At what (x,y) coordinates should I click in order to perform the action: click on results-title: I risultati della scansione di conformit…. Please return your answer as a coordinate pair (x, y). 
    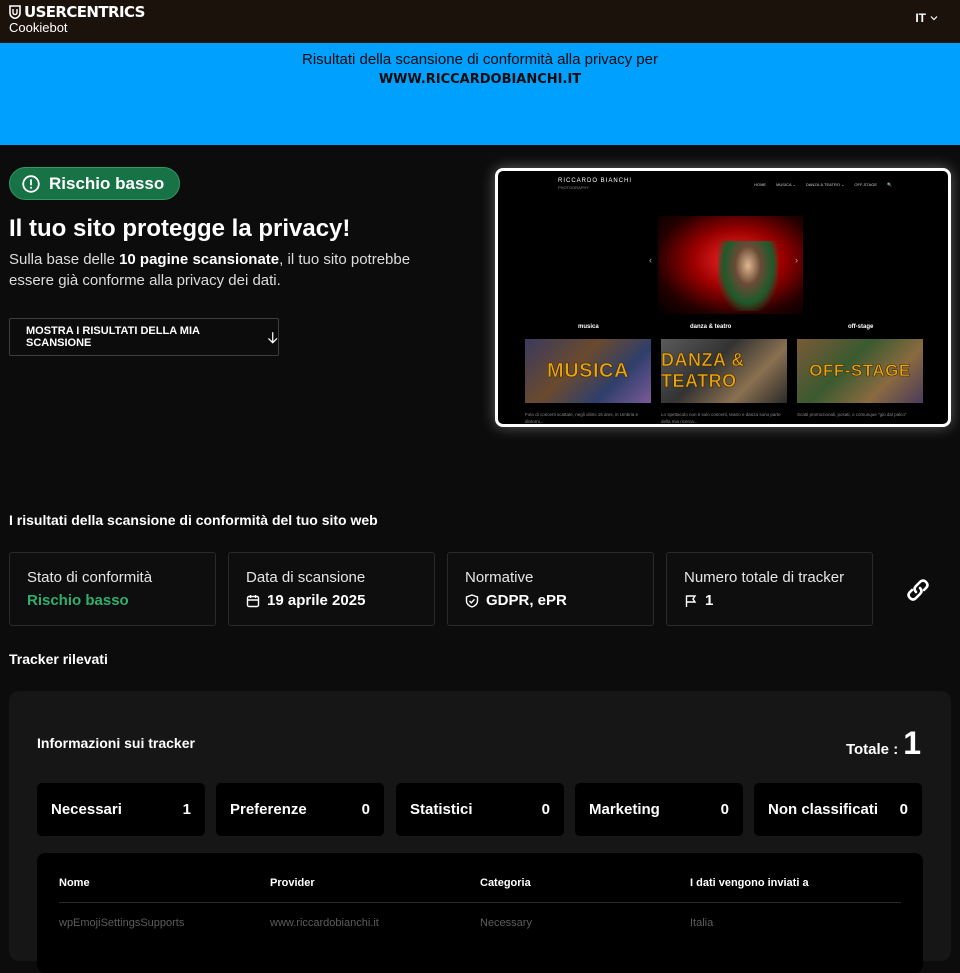
    Looking at the image, I should click on (193, 520).